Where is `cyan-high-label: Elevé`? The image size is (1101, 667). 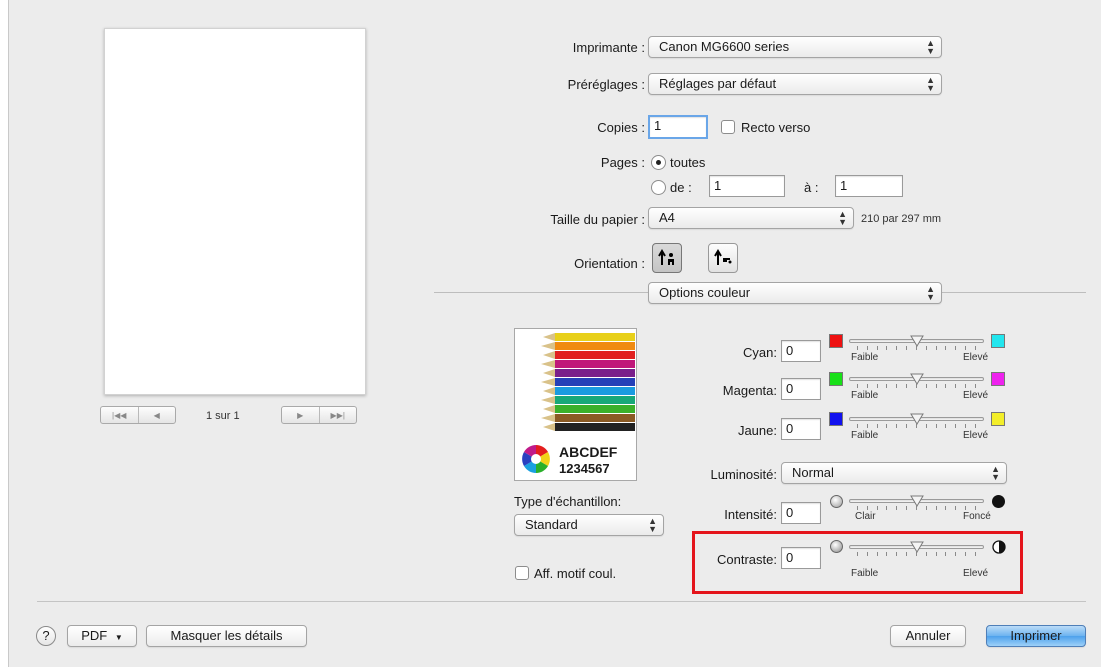 cyan-high-label: Elevé is located at coordinates (976, 357).